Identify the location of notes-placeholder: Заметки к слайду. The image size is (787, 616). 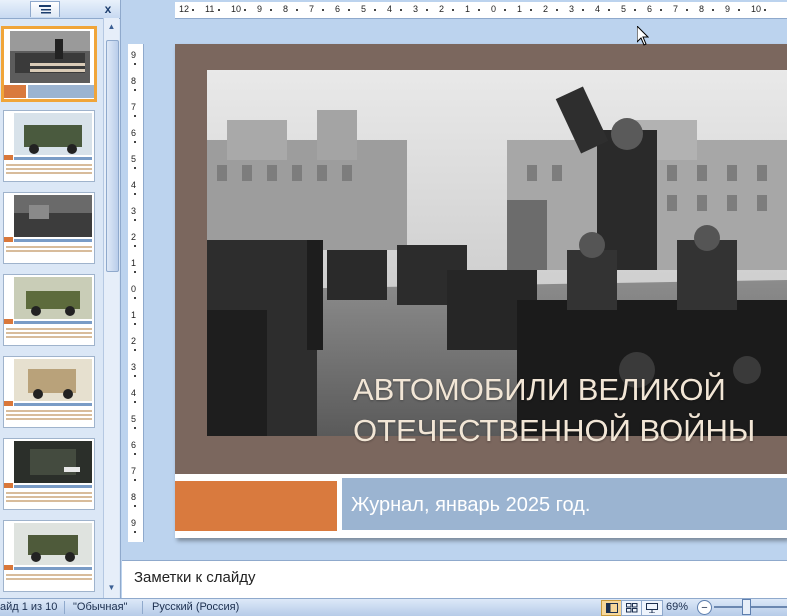
(195, 577).